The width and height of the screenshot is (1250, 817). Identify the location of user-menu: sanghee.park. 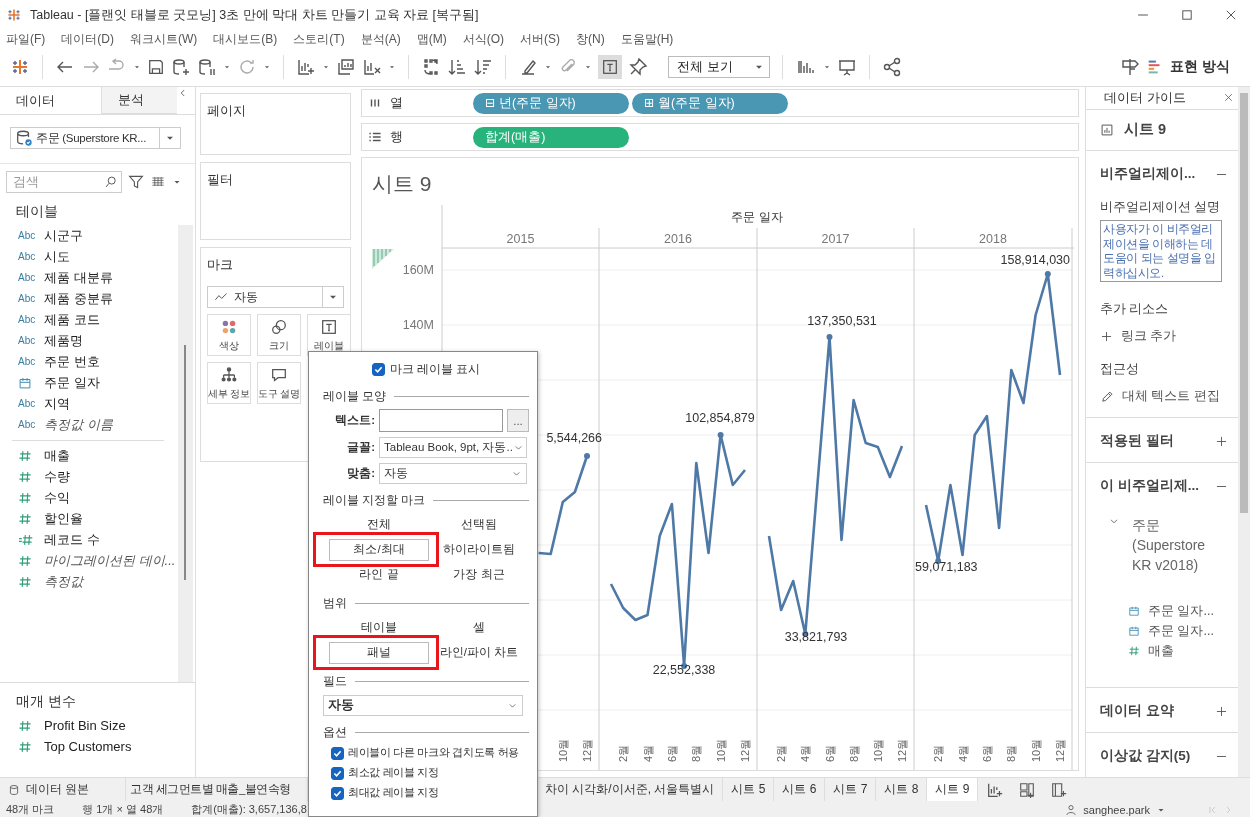
(1115, 809).